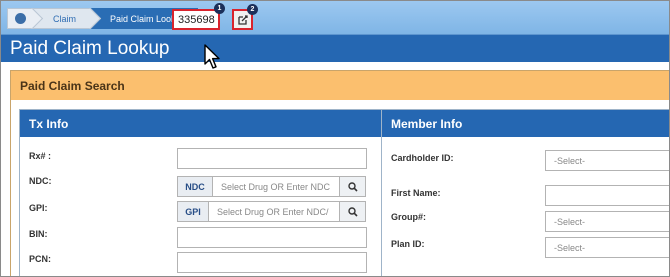 The height and width of the screenshot is (277, 670). What do you see at coordinates (252, 9) in the screenshot?
I see `callout-badge-2: 2` at bounding box center [252, 9].